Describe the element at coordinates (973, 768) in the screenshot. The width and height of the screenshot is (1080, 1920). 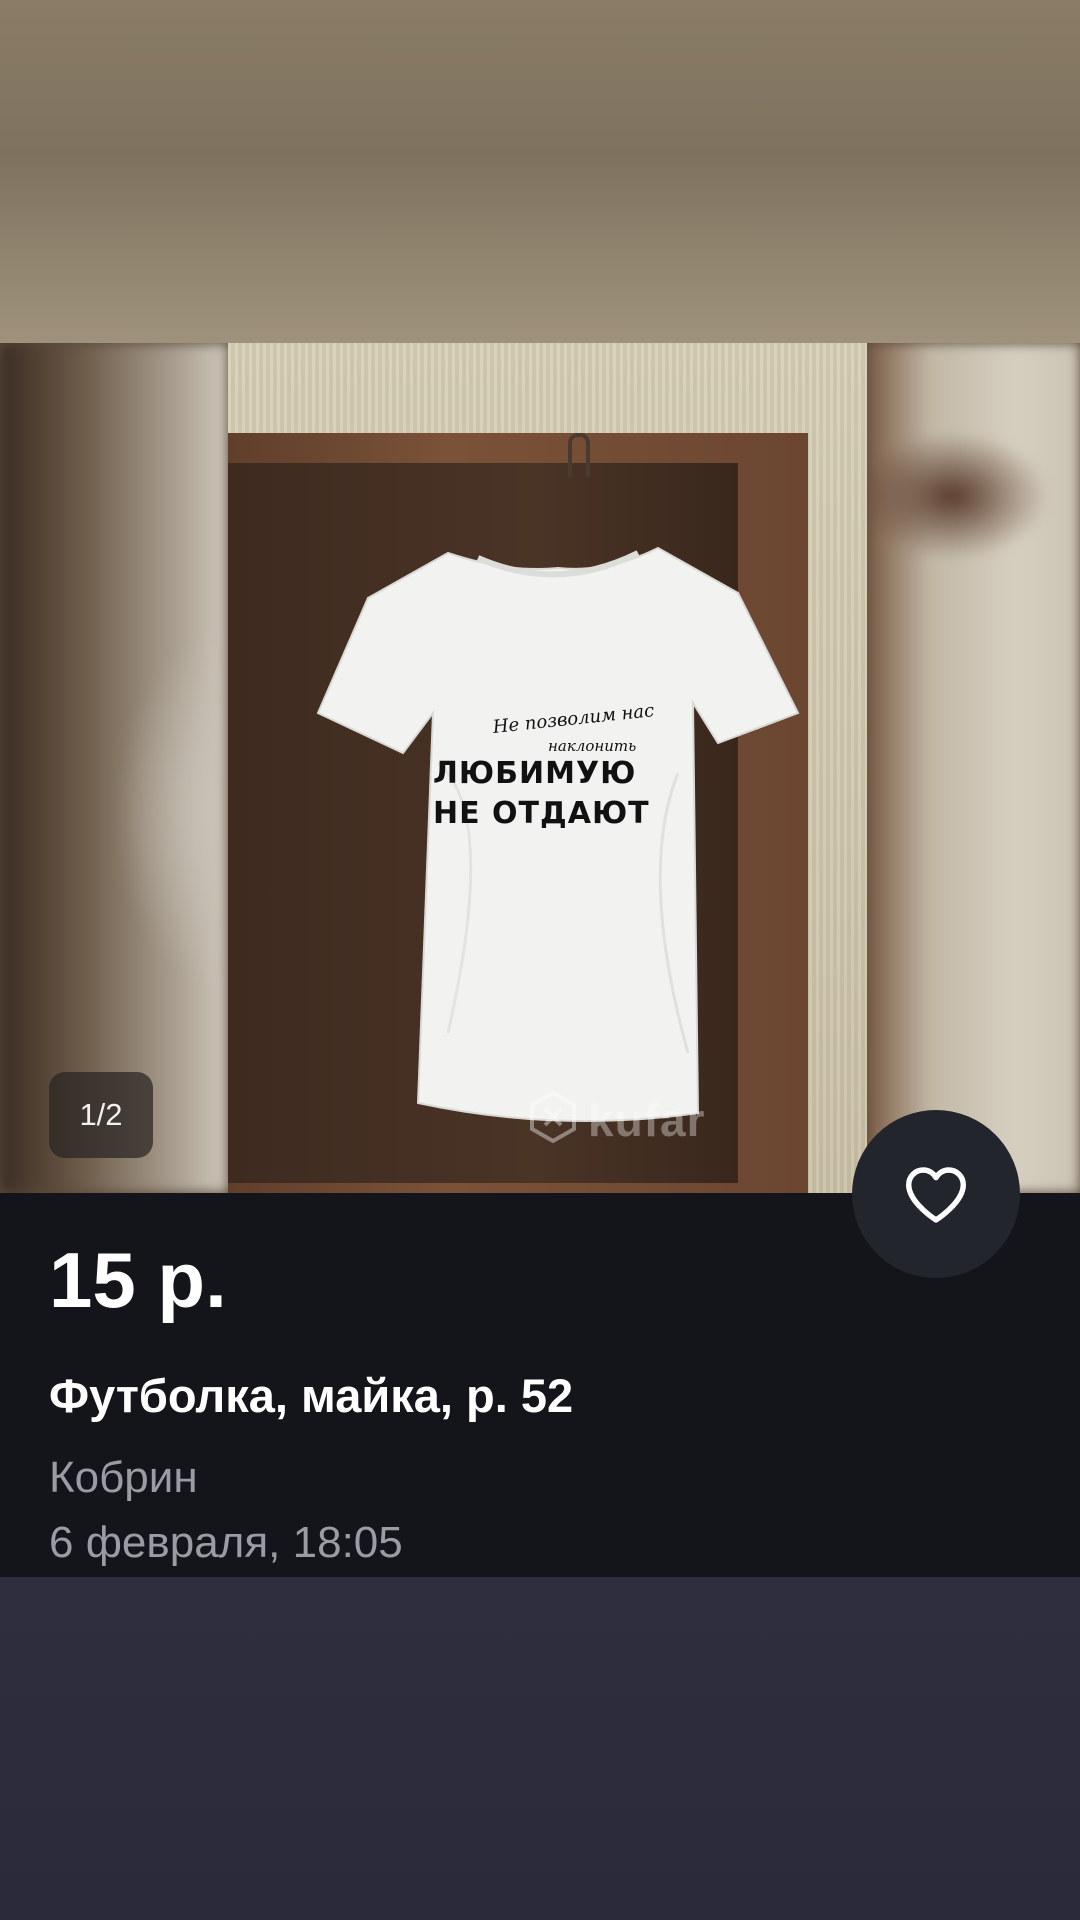
I see `gallery-blur-right` at that location.